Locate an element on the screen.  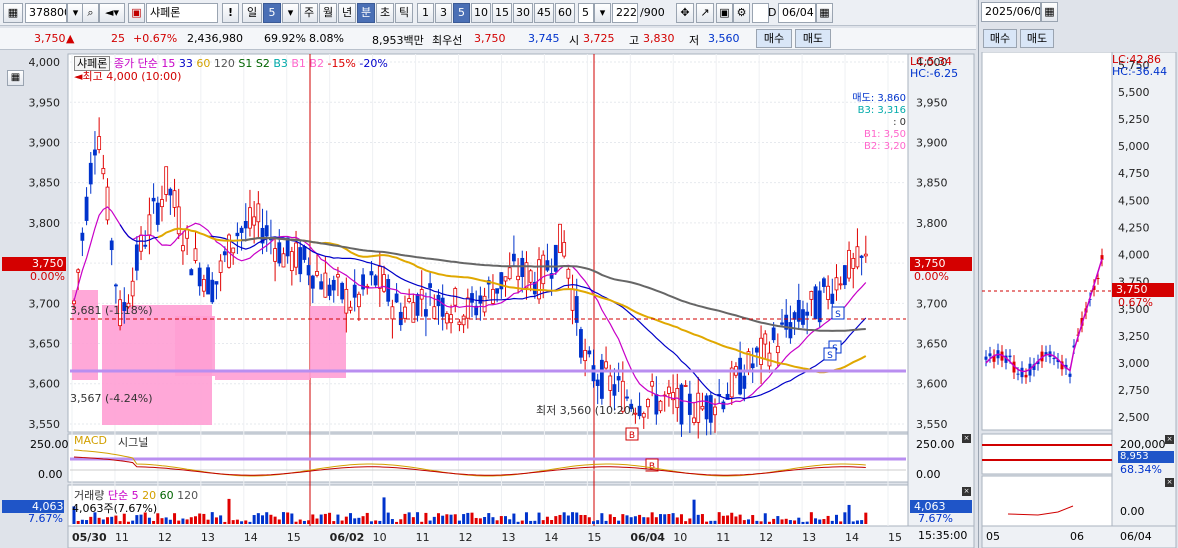
legend-ma60: 60 is located at coordinates (203, 63).